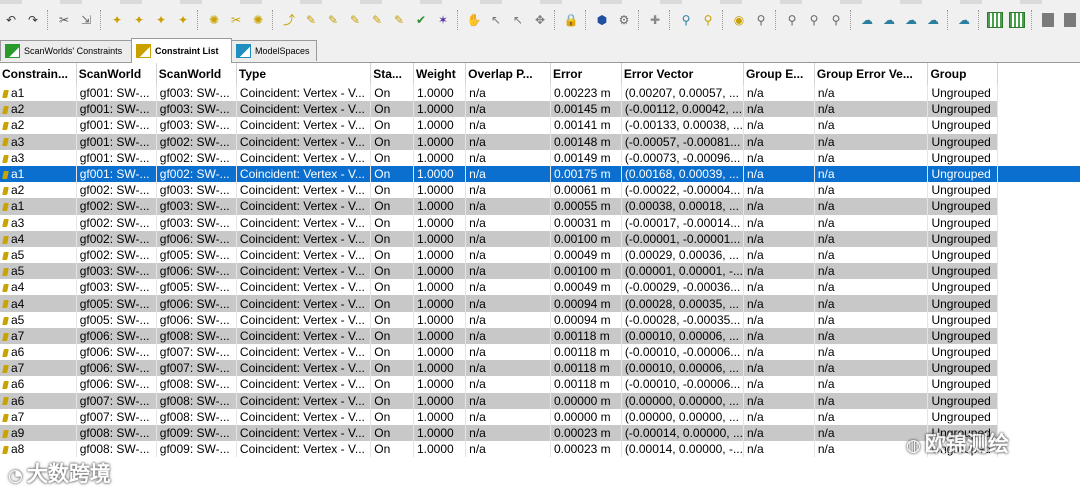 This screenshot has height=492, width=1080. What do you see at coordinates (586, 287) in the screenshot?
I see `cell-error: 0.00049 m` at bounding box center [586, 287].